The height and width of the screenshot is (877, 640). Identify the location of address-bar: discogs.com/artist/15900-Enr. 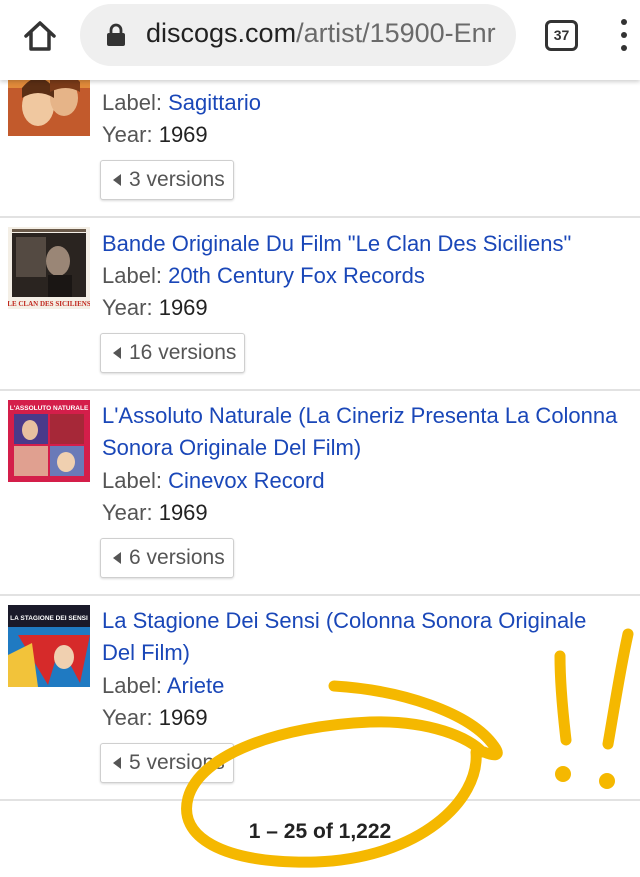
(298, 35).